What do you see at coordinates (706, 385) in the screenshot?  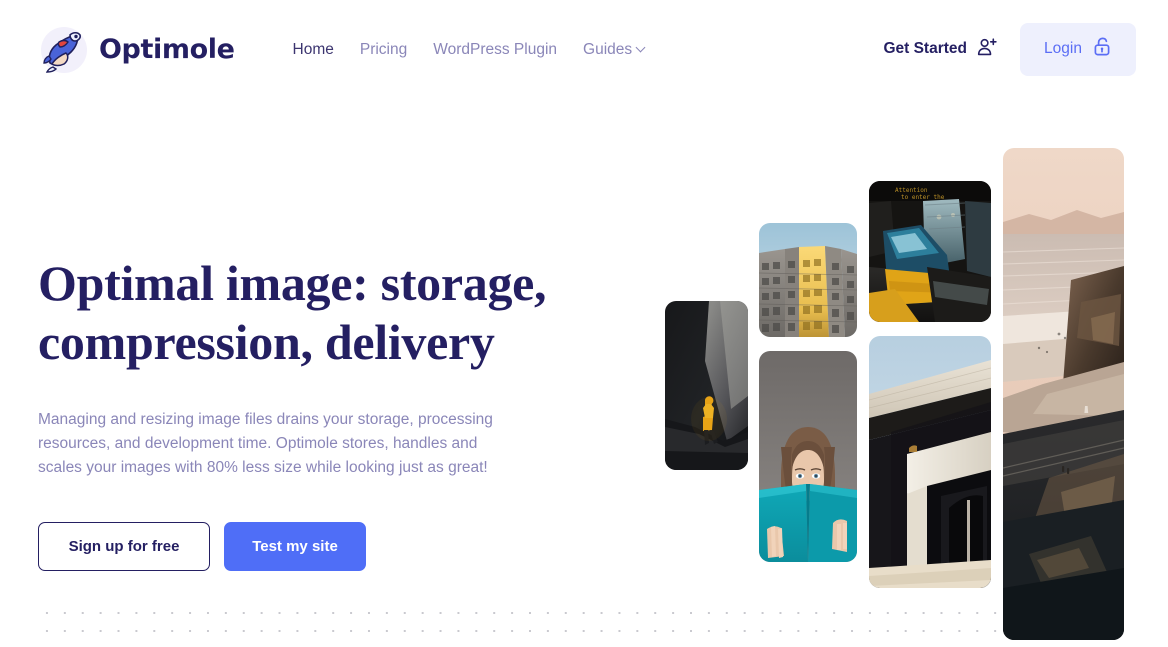 I see `cave-hiker-photo` at bounding box center [706, 385].